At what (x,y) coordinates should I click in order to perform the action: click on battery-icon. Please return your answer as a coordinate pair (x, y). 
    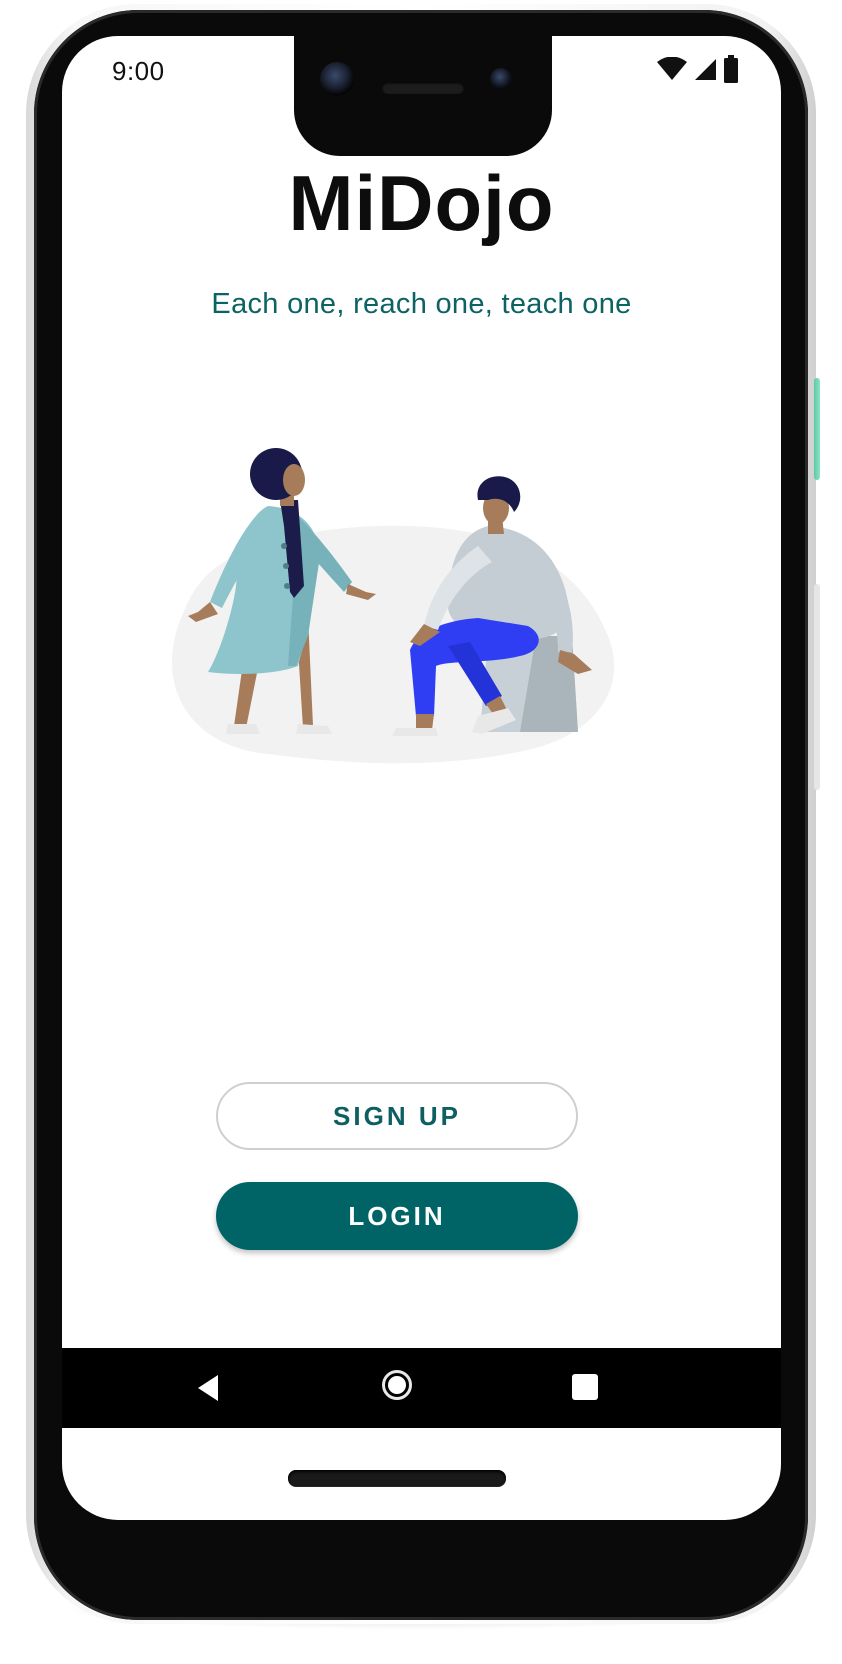
    Looking at the image, I should click on (731, 69).